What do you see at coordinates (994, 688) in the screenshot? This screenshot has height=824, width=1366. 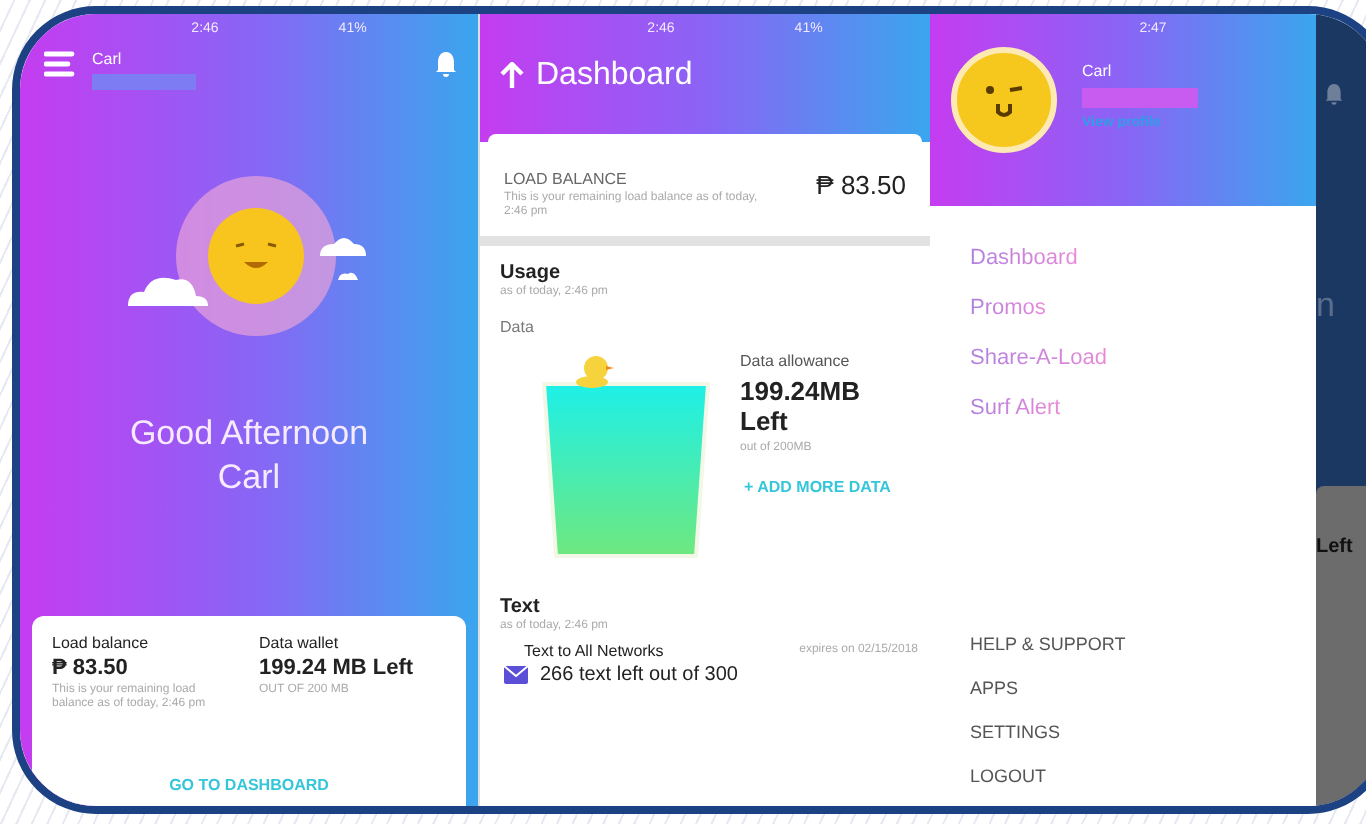 I see `drawer-footer-item: APPS` at bounding box center [994, 688].